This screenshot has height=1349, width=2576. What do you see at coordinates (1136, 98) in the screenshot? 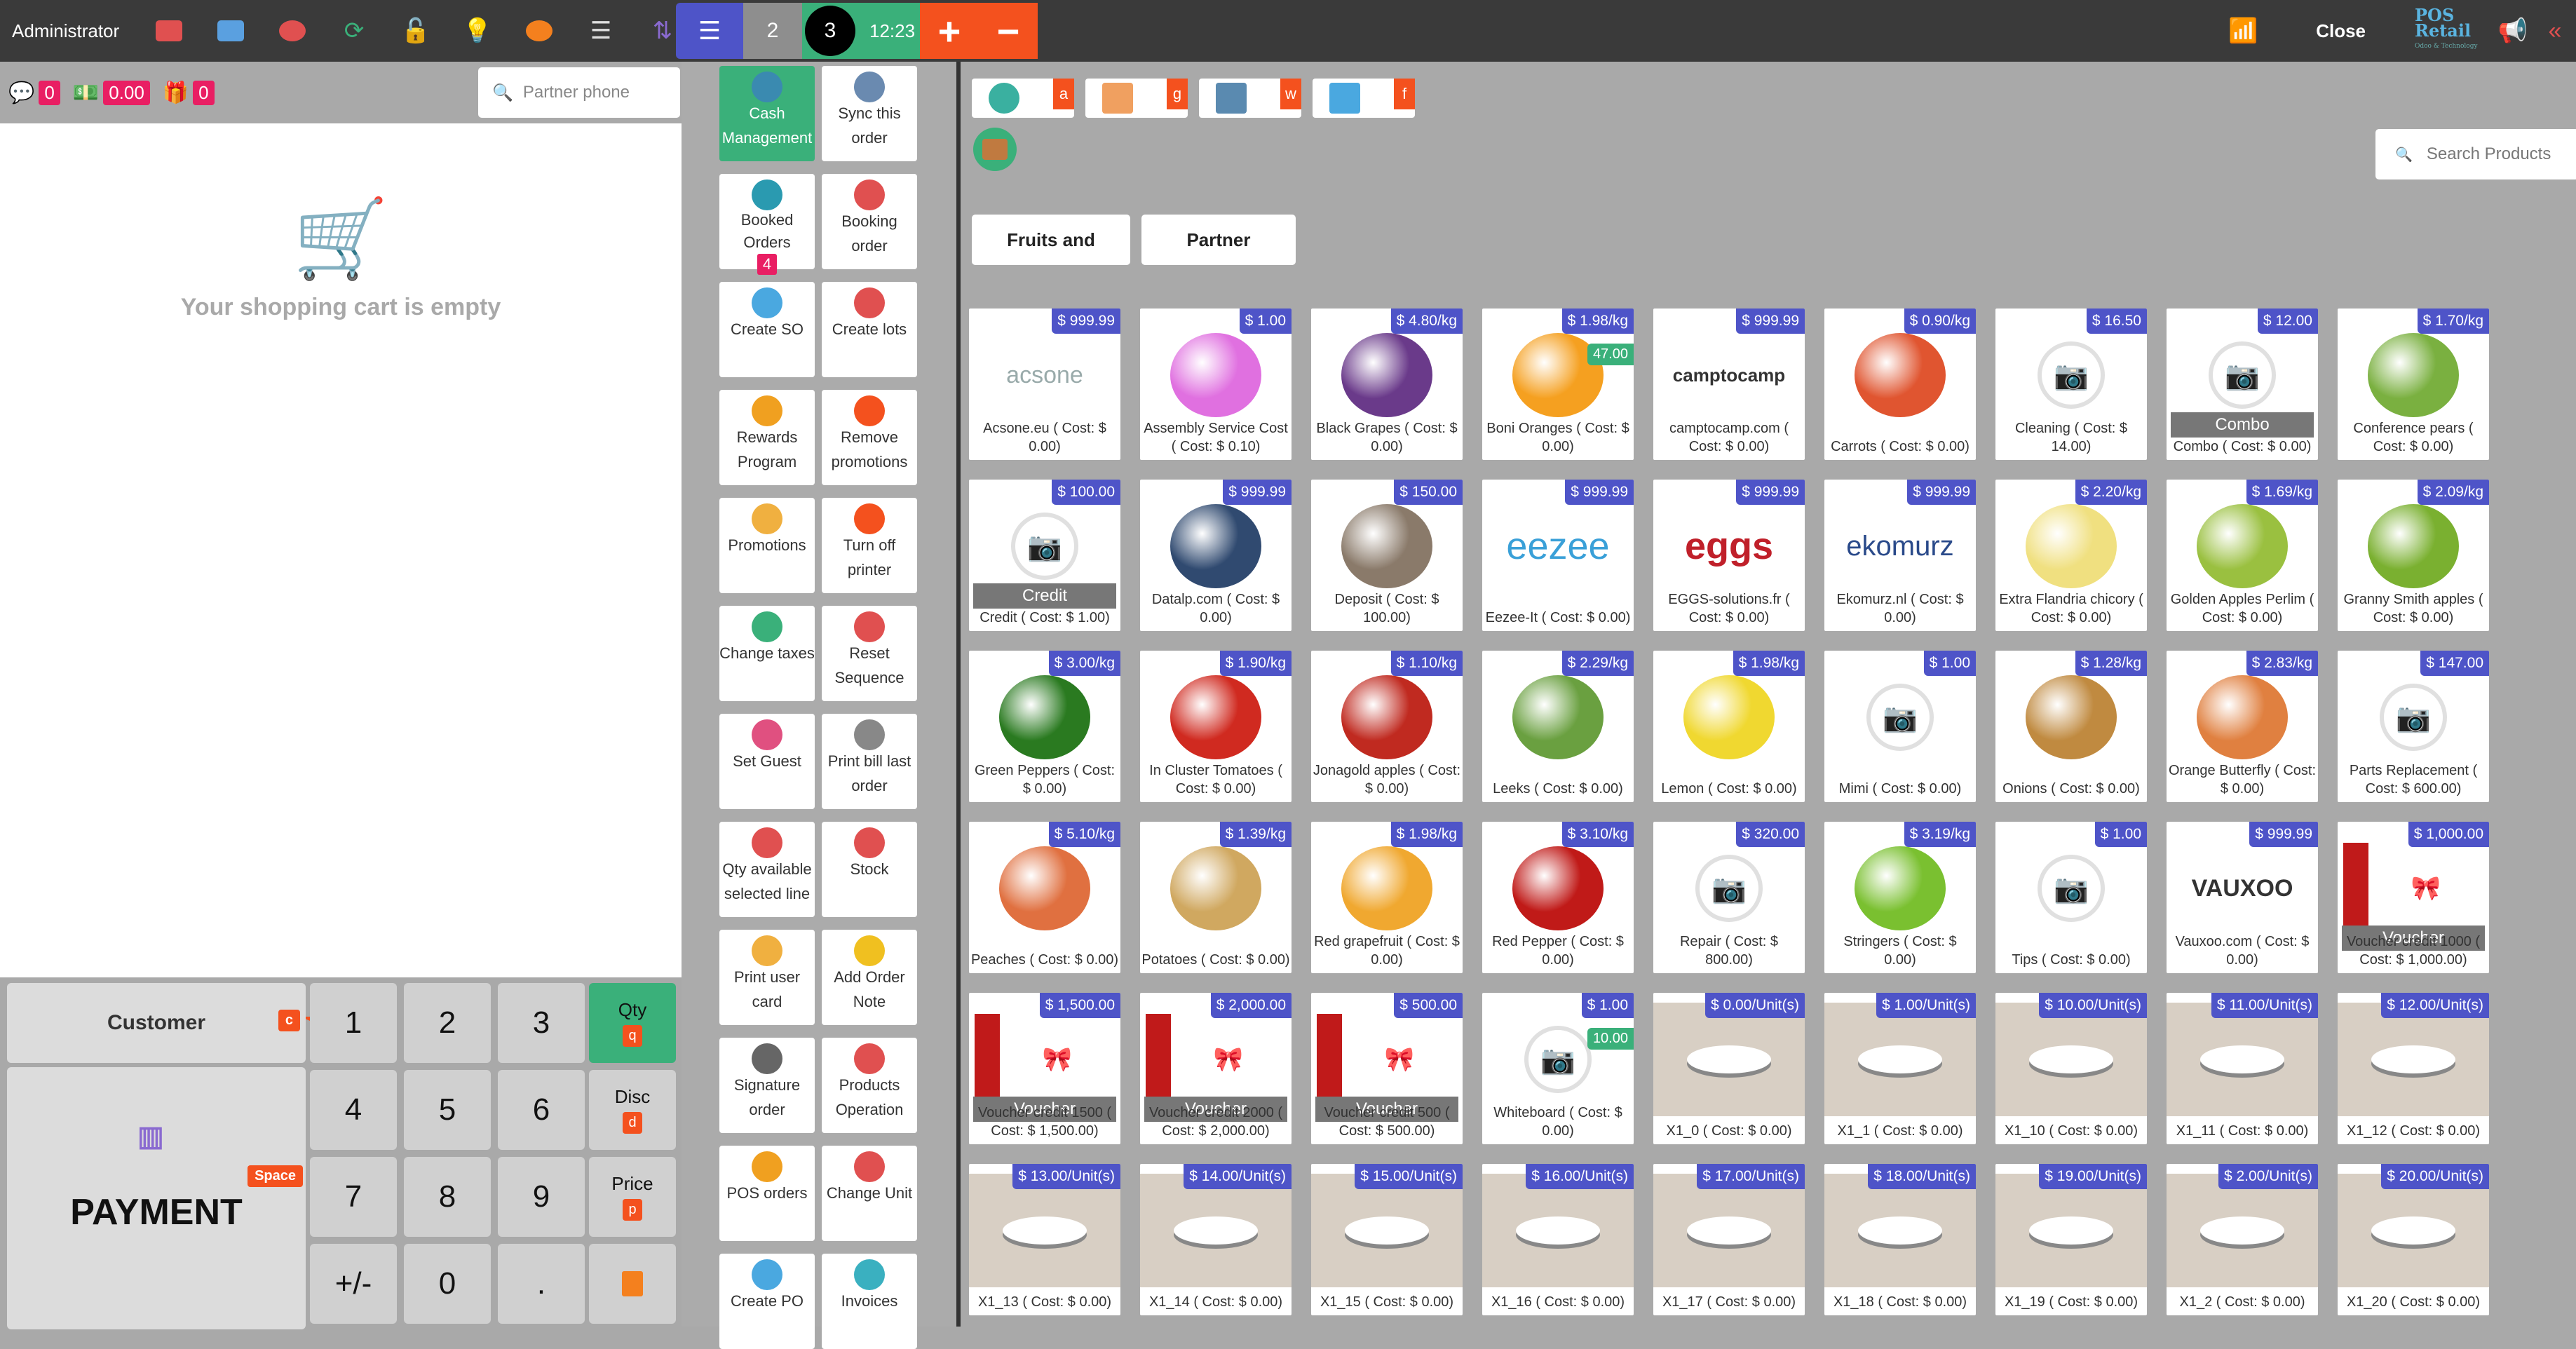
I see `category-icon-g: g` at bounding box center [1136, 98].